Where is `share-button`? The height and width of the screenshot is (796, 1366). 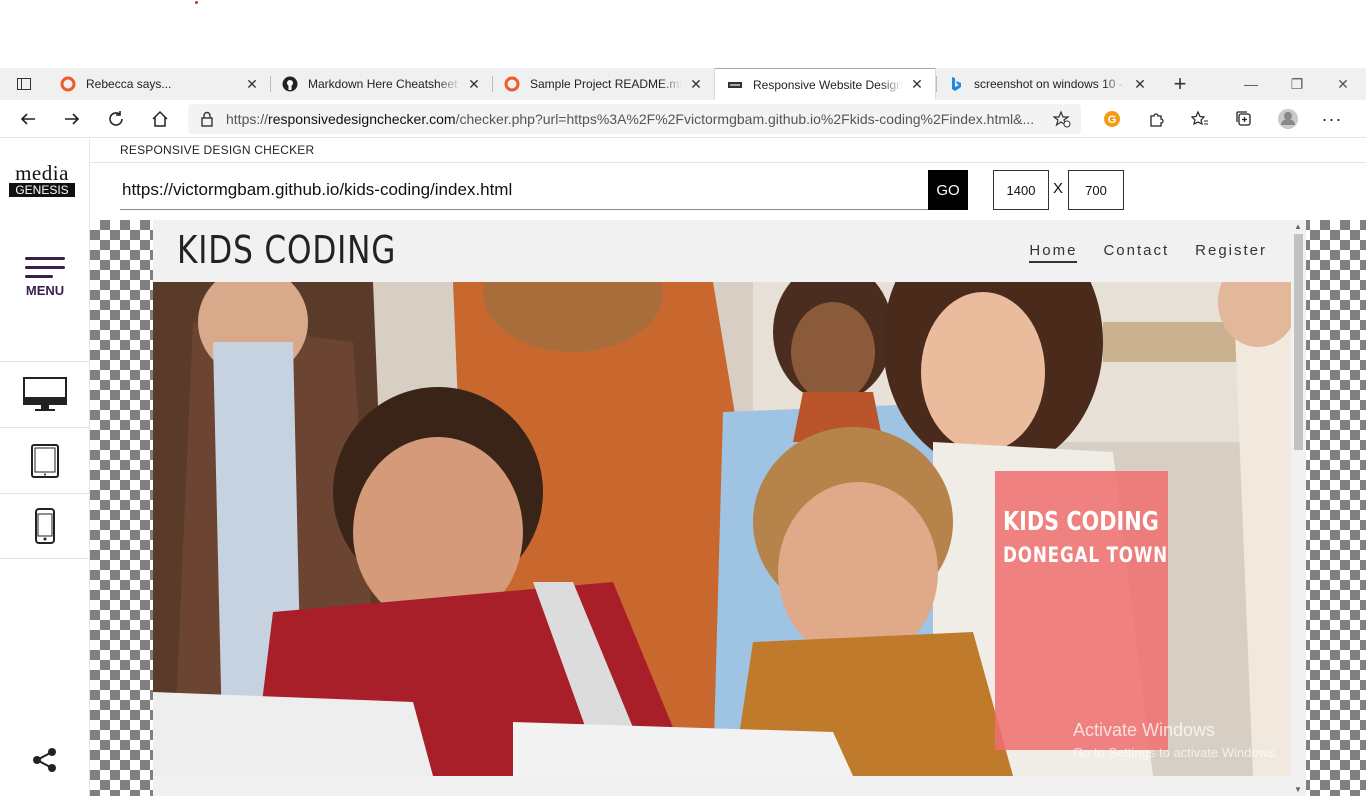
share-button is located at coordinates (45, 762).